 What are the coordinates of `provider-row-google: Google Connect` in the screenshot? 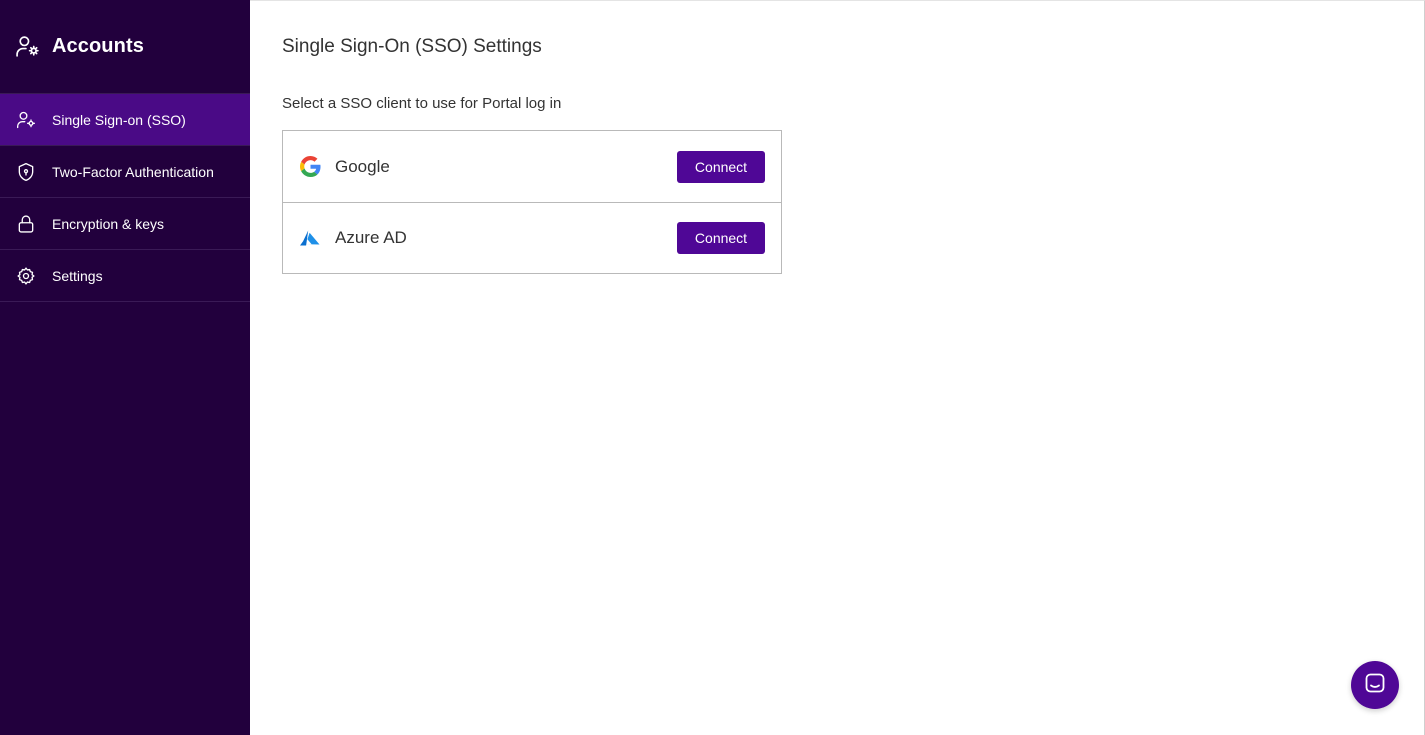 It's located at (532, 166).